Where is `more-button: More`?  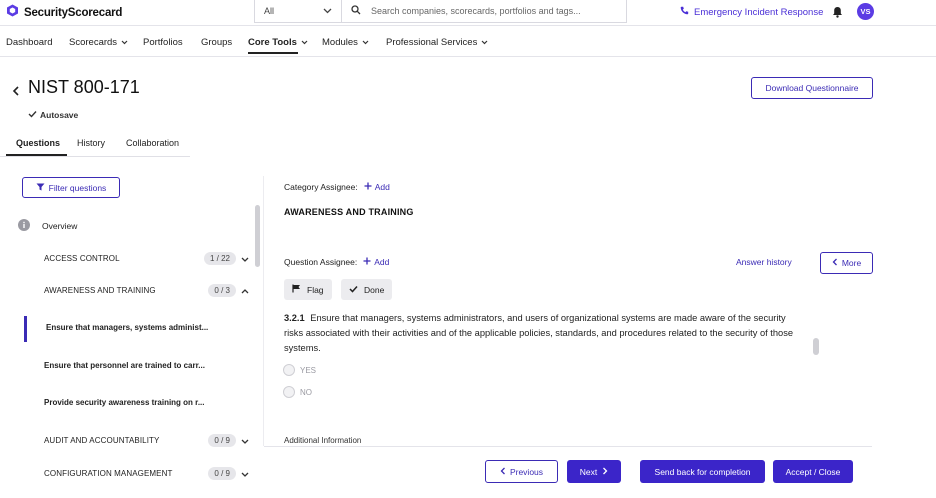
more-button: More is located at coordinates (846, 263).